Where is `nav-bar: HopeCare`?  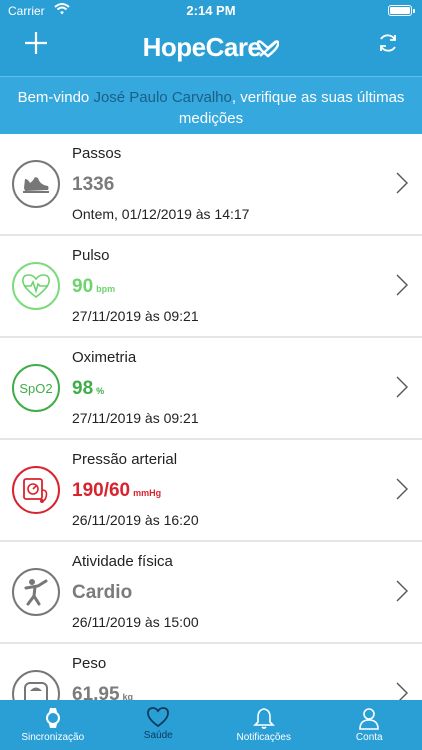 nav-bar: HopeCare is located at coordinates (211, 44).